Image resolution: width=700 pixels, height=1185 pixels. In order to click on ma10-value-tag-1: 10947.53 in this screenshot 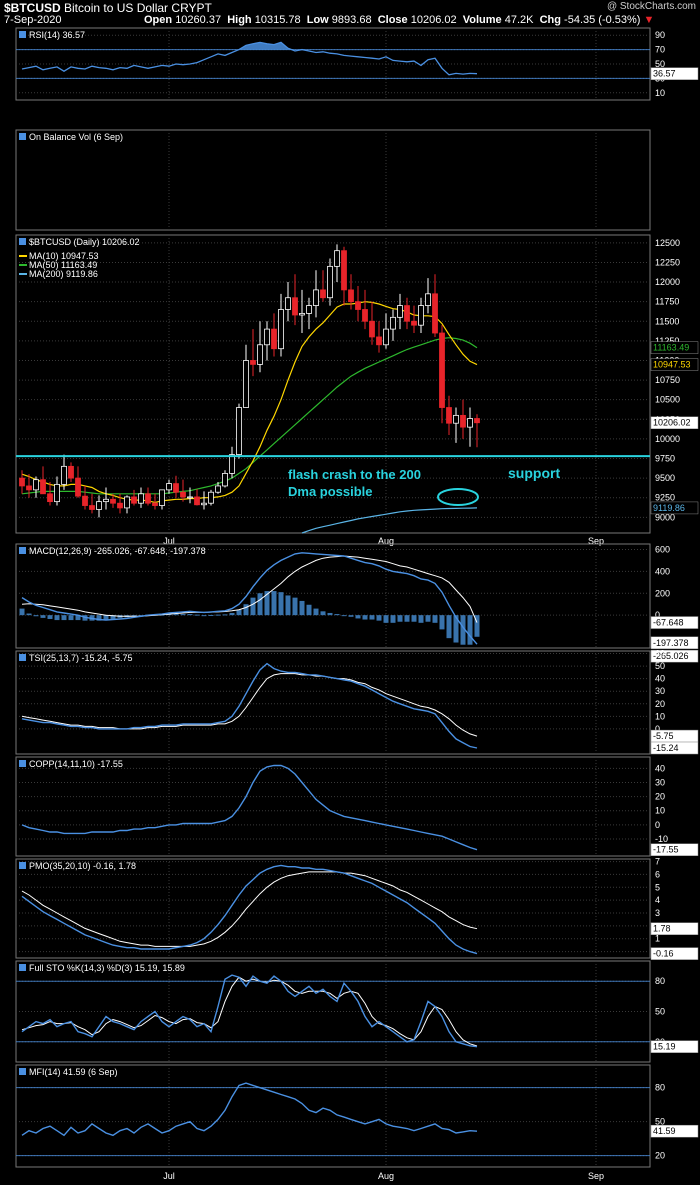, I will do `click(672, 365)`.